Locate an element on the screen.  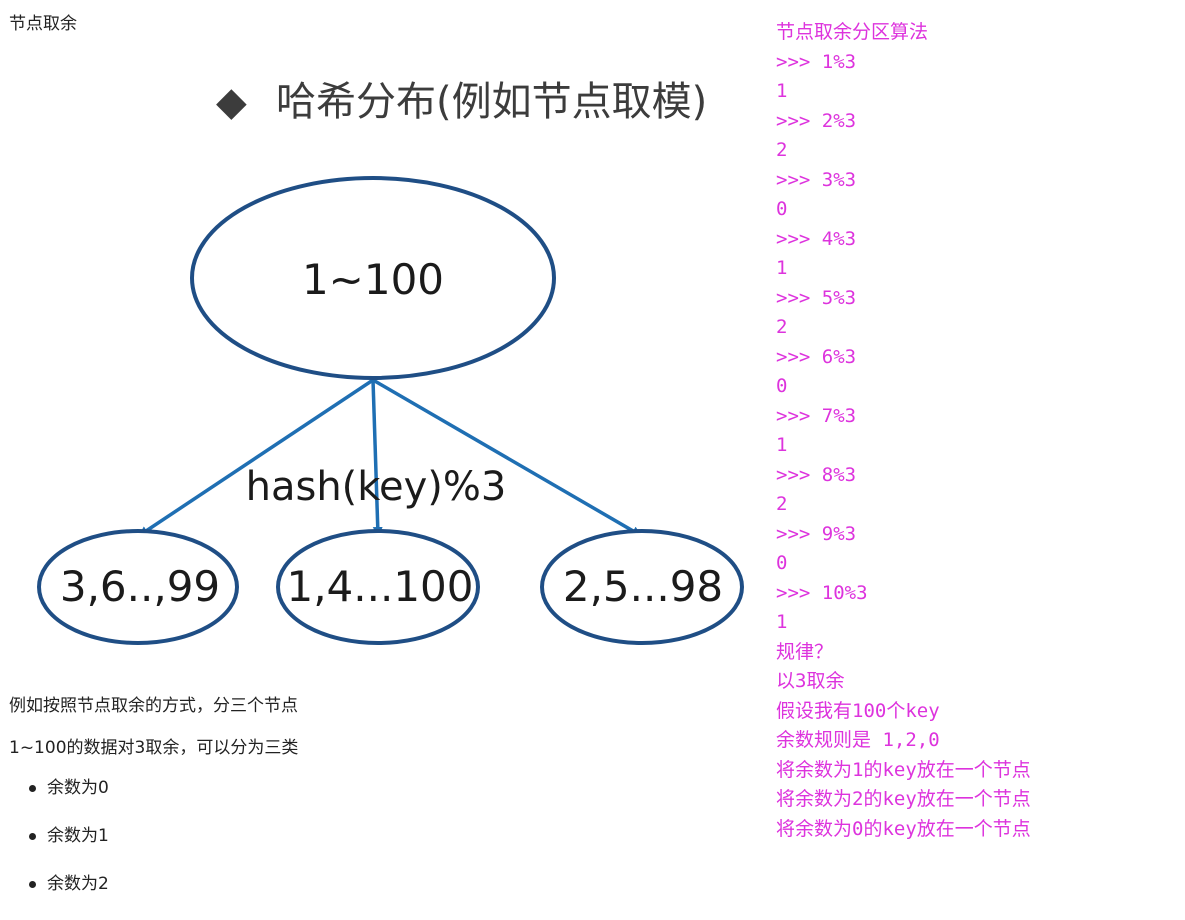
list-item-text: 余数为0 is located at coordinates (78, 788).